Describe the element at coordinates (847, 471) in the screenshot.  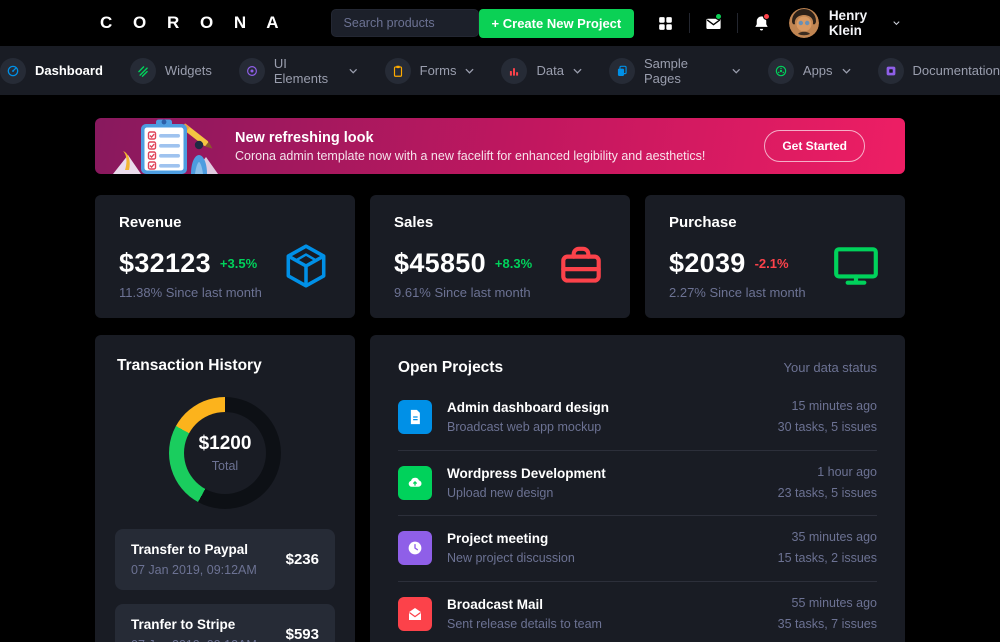
I see `project-time: 1 hour ago` at that location.